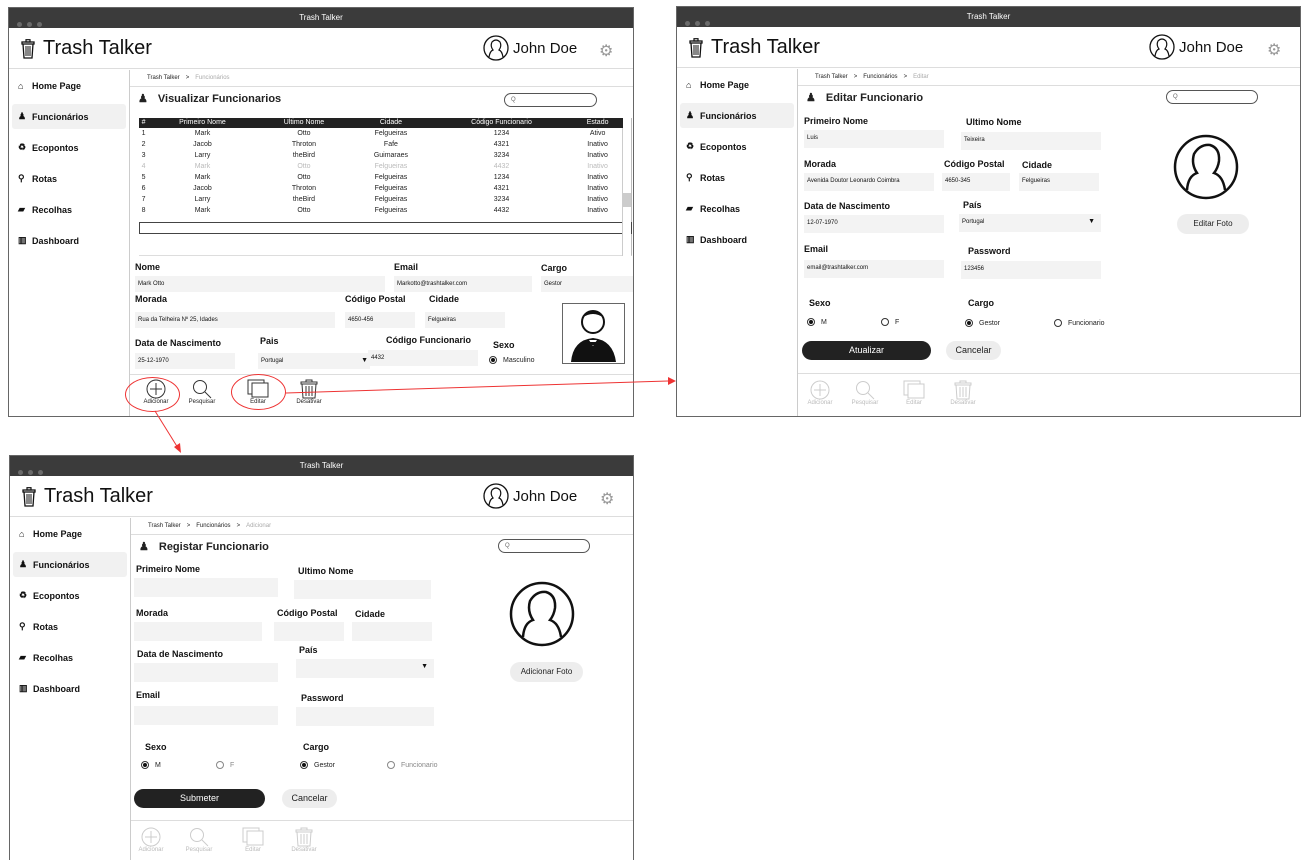 Image resolution: width=1302 pixels, height=860 pixels. What do you see at coordinates (424, 666) in the screenshot?
I see `chevron-down-icon: ▼` at bounding box center [424, 666].